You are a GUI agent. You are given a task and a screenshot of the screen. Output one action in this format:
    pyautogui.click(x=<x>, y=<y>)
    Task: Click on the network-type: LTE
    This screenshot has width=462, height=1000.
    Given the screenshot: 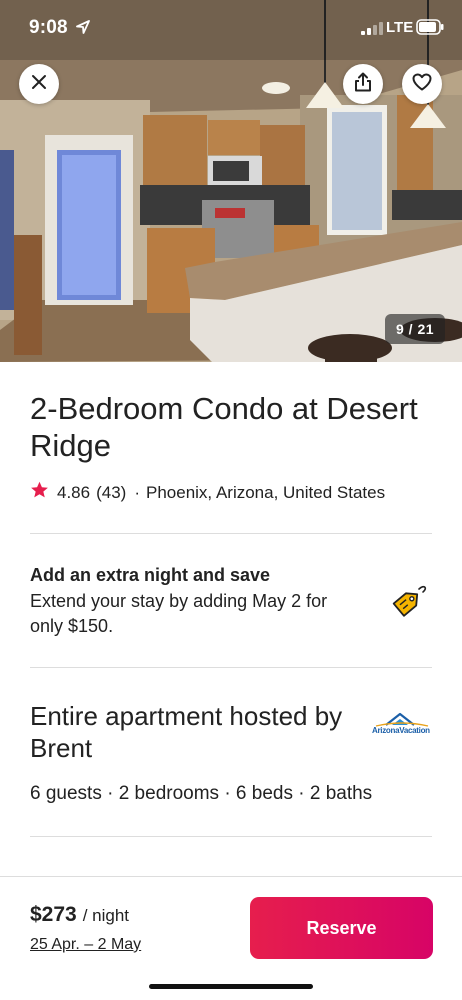 What is the action you would take?
    pyautogui.click(x=400, y=27)
    